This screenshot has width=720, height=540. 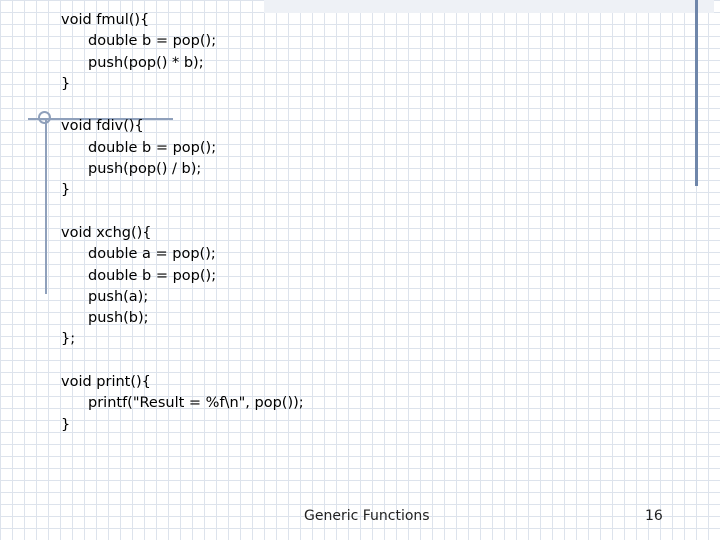 What do you see at coordinates (46, 206) in the screenshot?
I see `decorative-vertical-line-left` at bounding box center [46, 206].